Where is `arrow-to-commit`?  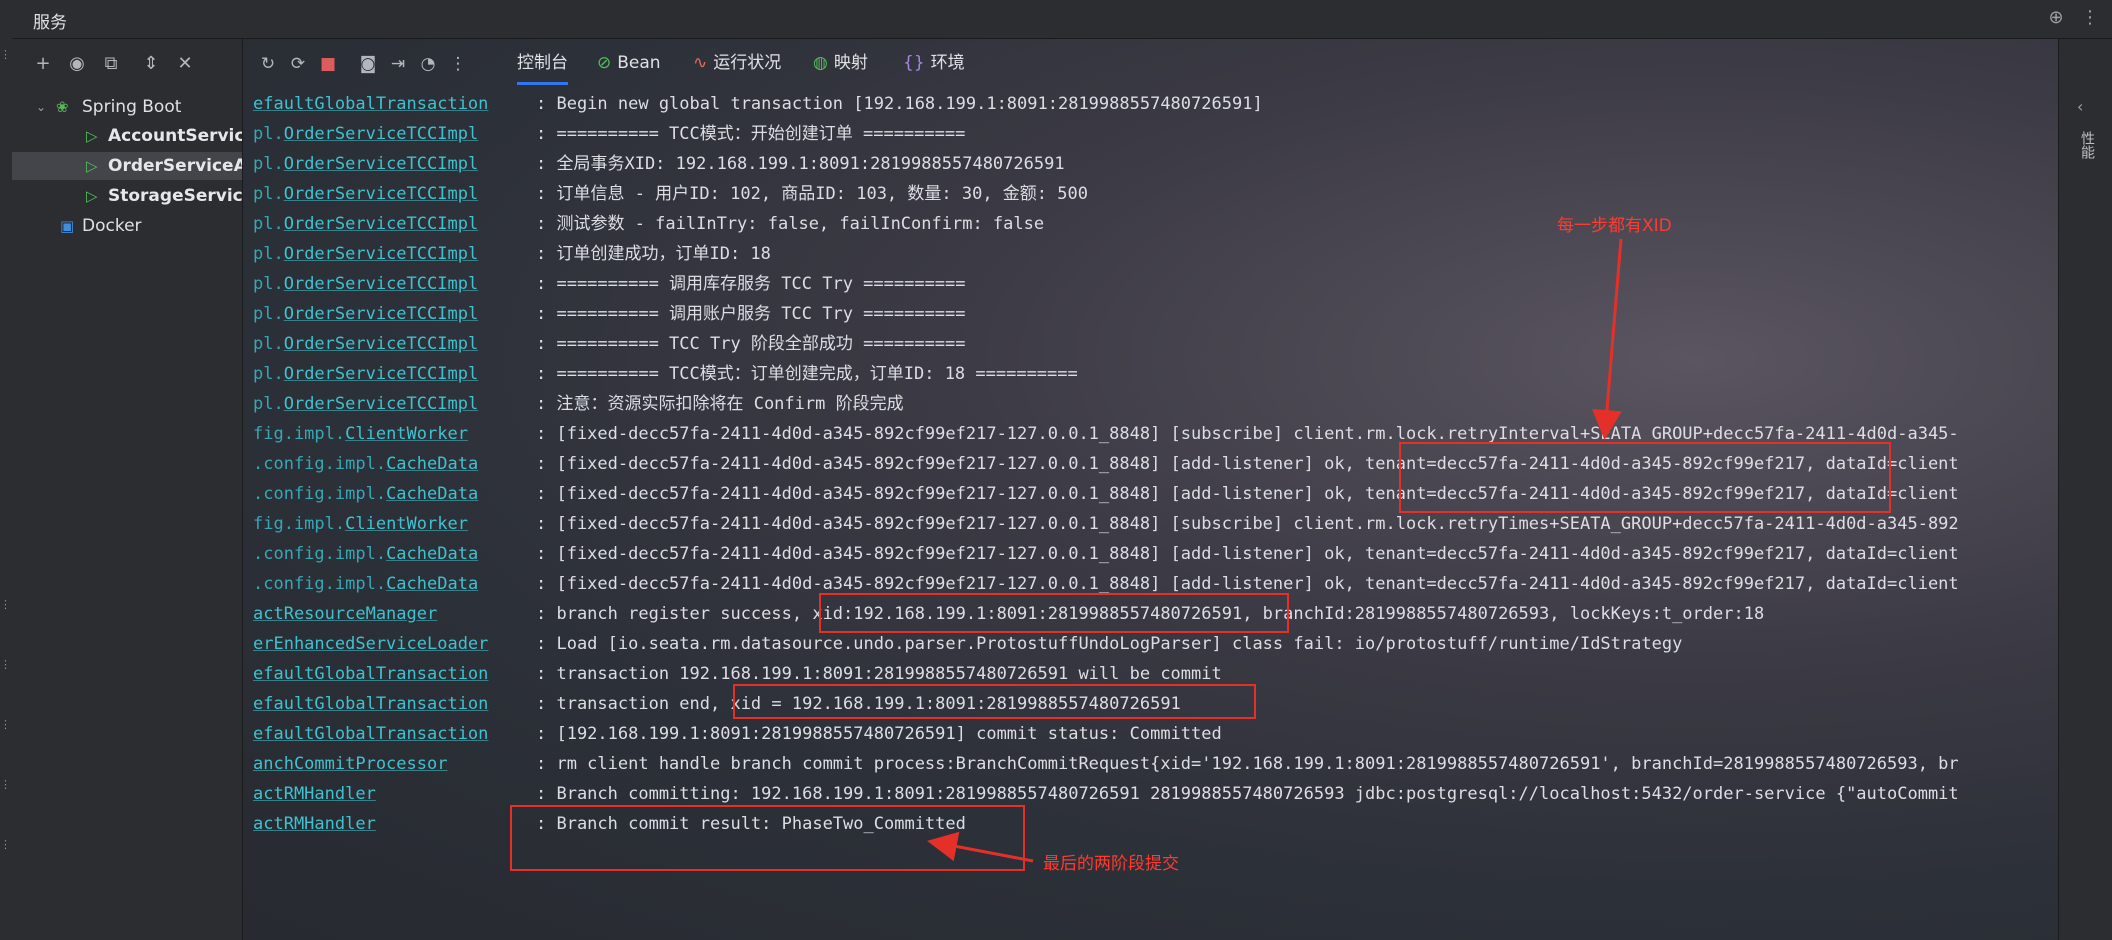
arrow-to-commit is located at coordinates (980, 847).